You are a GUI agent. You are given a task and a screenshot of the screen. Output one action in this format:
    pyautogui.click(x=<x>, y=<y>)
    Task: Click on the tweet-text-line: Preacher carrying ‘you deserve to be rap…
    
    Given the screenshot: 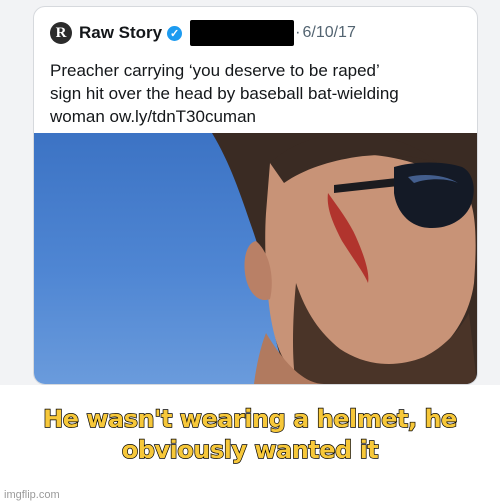 What is the action you would take?
    pyautogui.click(x=215, y=70)
    